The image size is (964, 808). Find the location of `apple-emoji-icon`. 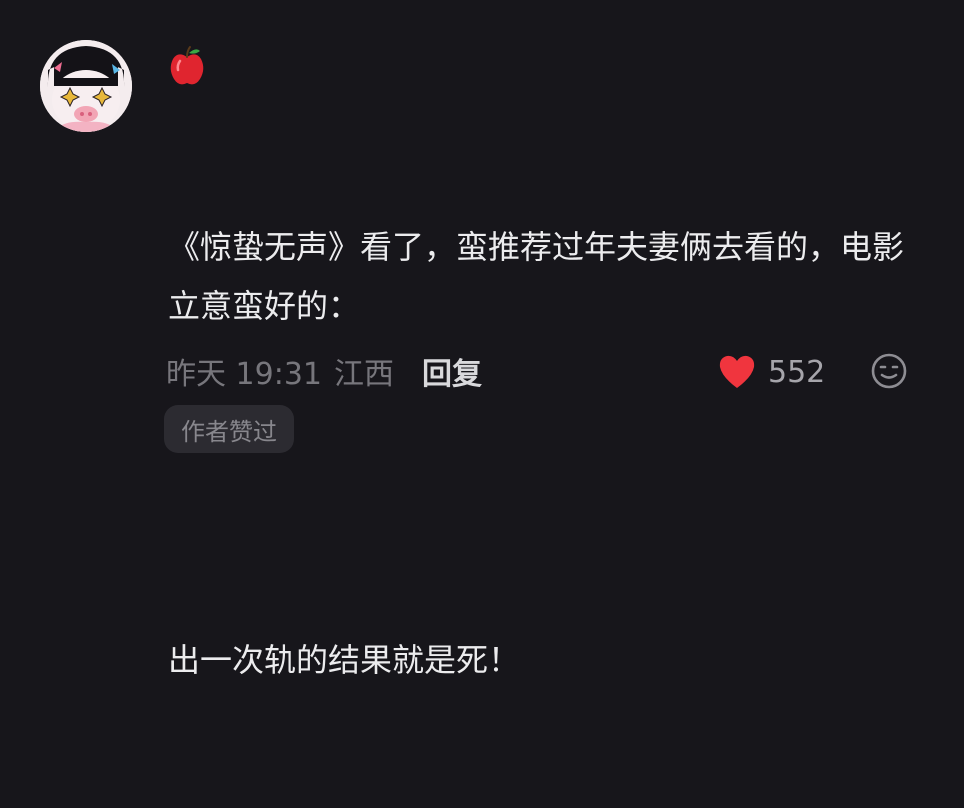

apple-emoji-icon is located at coordinates (187, 65).